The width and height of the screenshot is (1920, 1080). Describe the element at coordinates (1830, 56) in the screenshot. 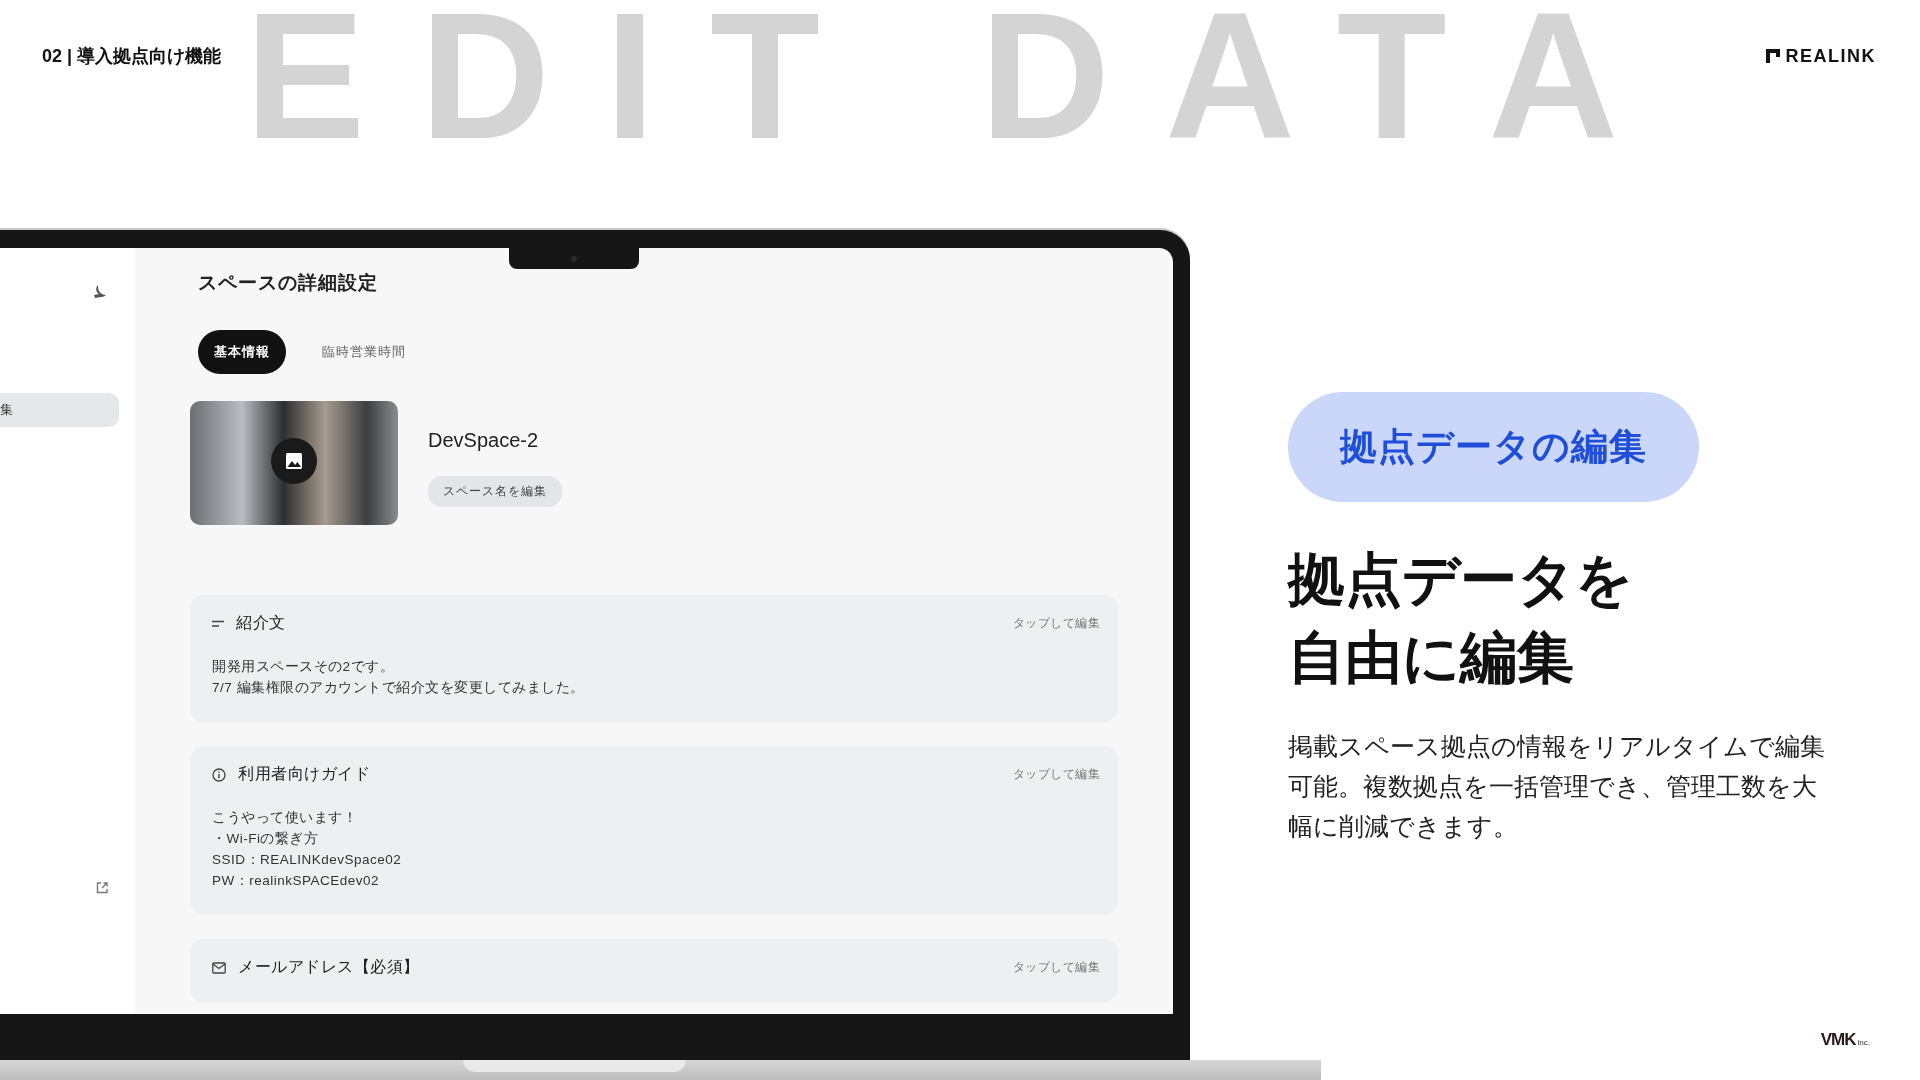

I see `brand-logo: REALINK` at that location.